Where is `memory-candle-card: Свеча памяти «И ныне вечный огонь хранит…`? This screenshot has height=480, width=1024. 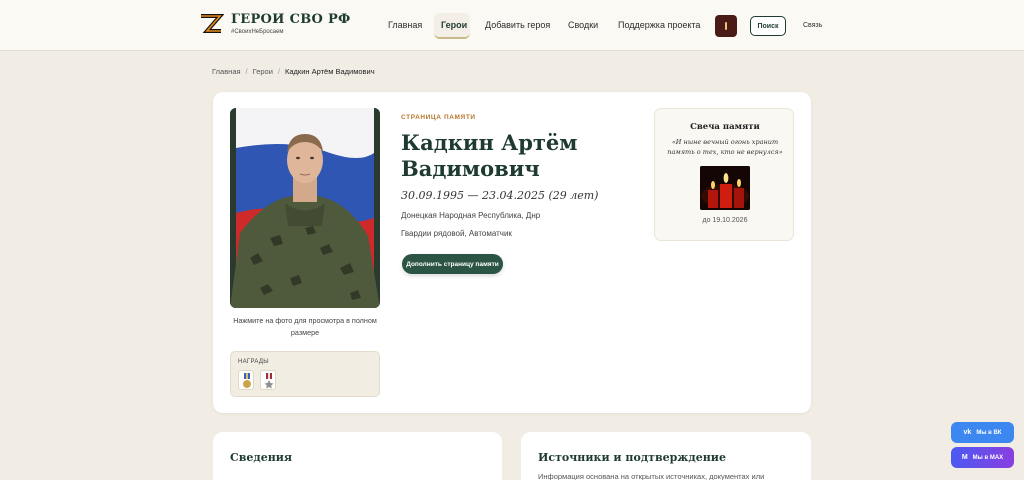 memory-candle-card: Свеча памяти «И ныне вечный огонь хранит… is located at coordinates (724, 174).